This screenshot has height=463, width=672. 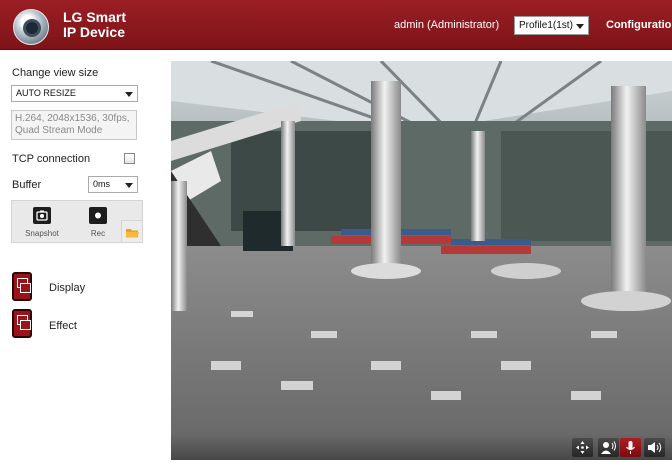 What do you see at coordinates (22, 286) in the screenshot?
I see `display-button` at bounding box center [22, 286].